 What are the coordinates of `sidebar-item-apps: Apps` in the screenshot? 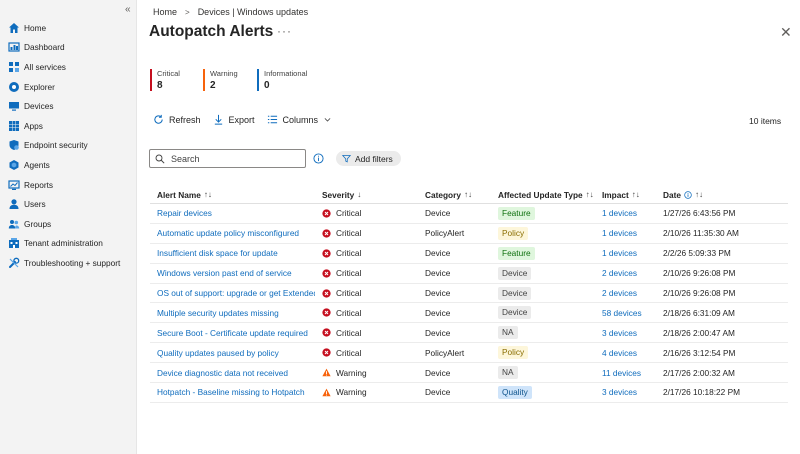 It's located at (68, 126).